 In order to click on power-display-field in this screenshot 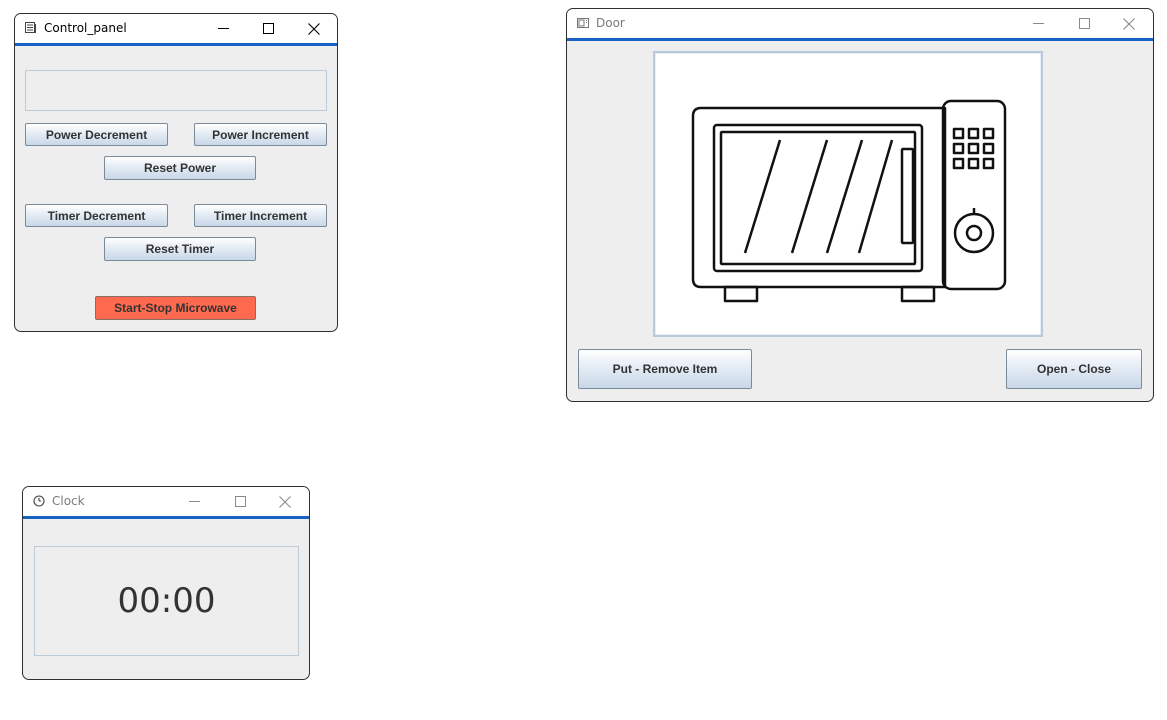, I will do `click(176, 90)`.